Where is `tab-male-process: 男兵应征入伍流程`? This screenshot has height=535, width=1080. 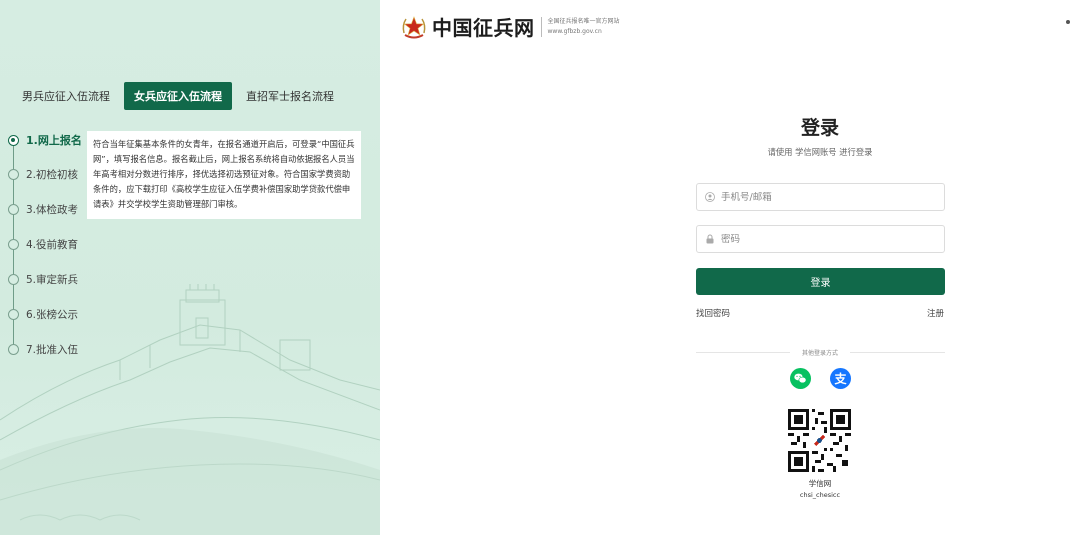
tab-male-process: 男兵应征入伍流程 is located at coordinates (66, 96).